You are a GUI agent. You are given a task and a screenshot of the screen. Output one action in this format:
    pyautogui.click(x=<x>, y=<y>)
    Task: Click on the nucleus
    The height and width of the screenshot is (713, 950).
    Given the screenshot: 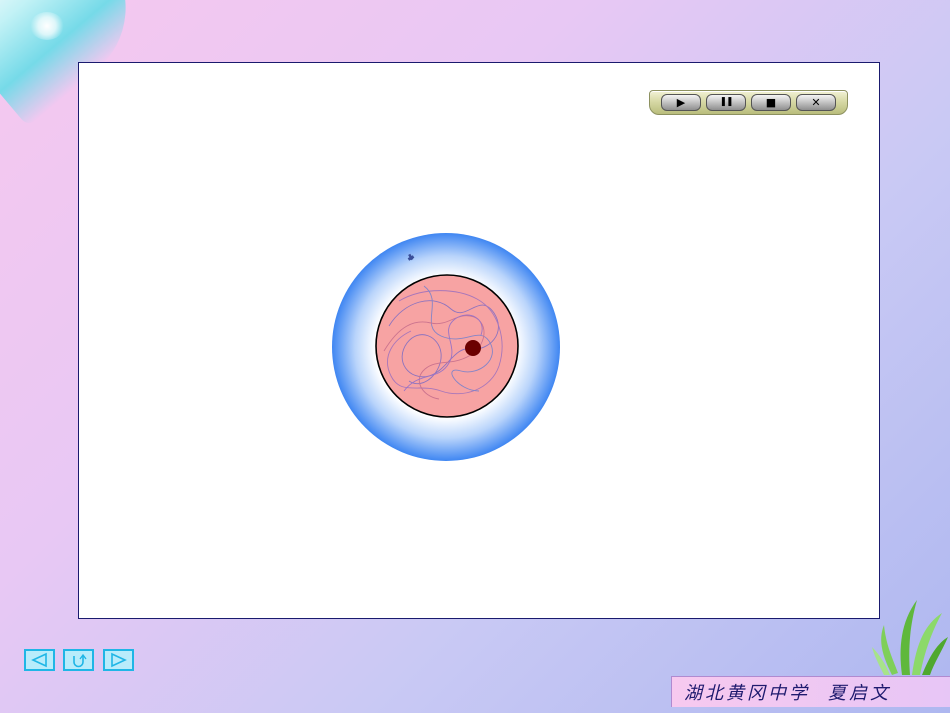 What is the action you would take?
    pyautogui.click(x=447, y=346)
    